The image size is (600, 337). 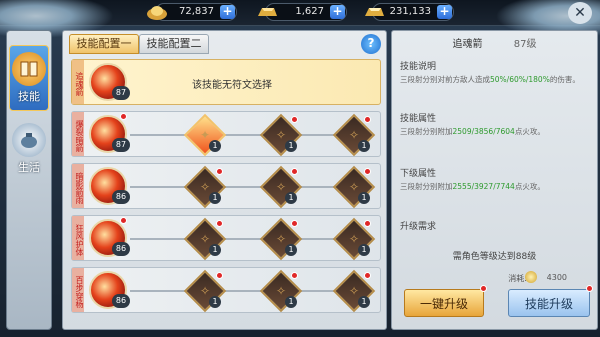 I want to click on attributes-values: 2509/3856/7604, so click(x=483, y=131).